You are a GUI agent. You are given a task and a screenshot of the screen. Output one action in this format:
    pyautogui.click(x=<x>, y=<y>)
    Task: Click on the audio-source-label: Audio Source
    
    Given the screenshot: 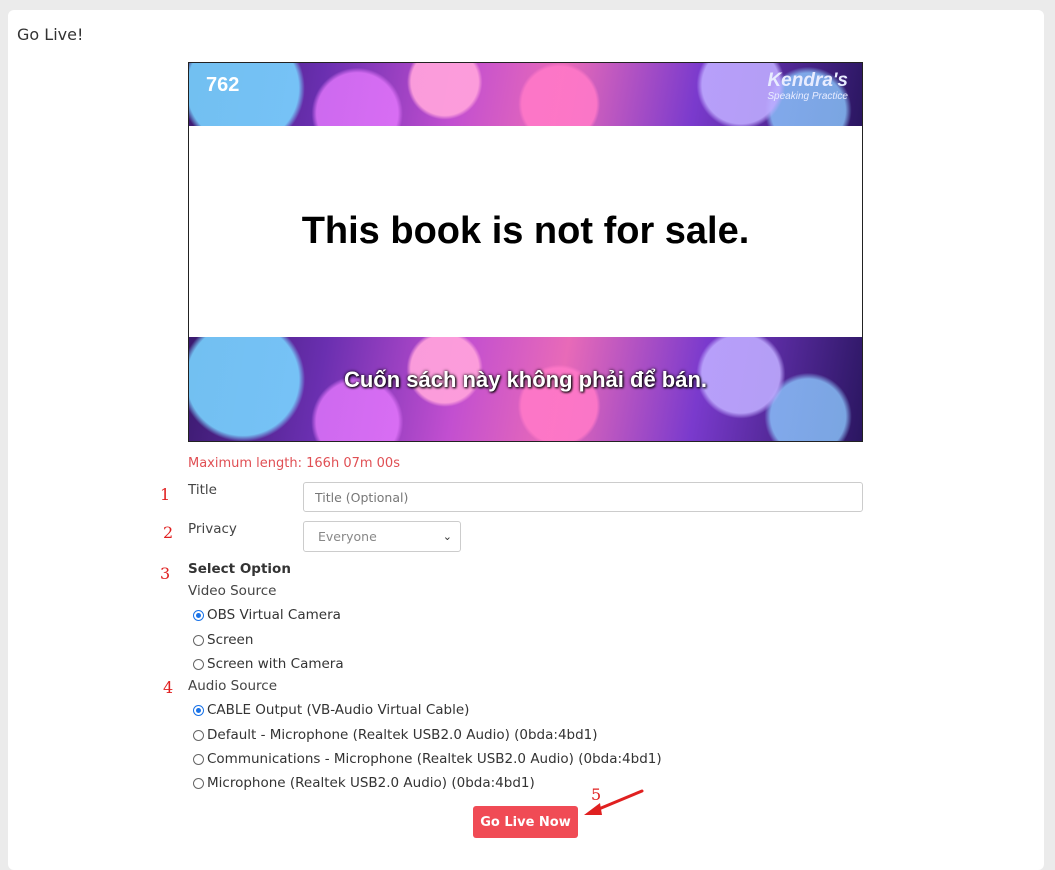 What is the action you would take?
    pyautogui.click(x=233, y=686)
    